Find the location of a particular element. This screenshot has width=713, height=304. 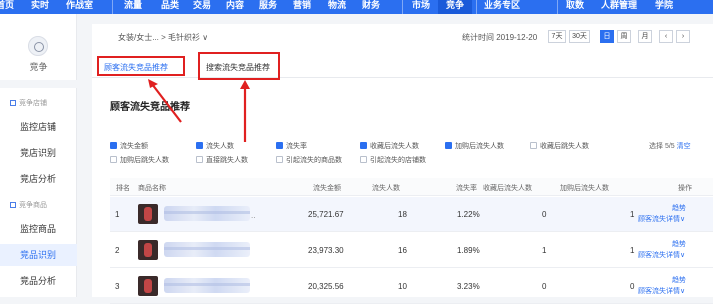

stat-time: 统计时间 2019-12-20 is located at coordinates (500, 37).